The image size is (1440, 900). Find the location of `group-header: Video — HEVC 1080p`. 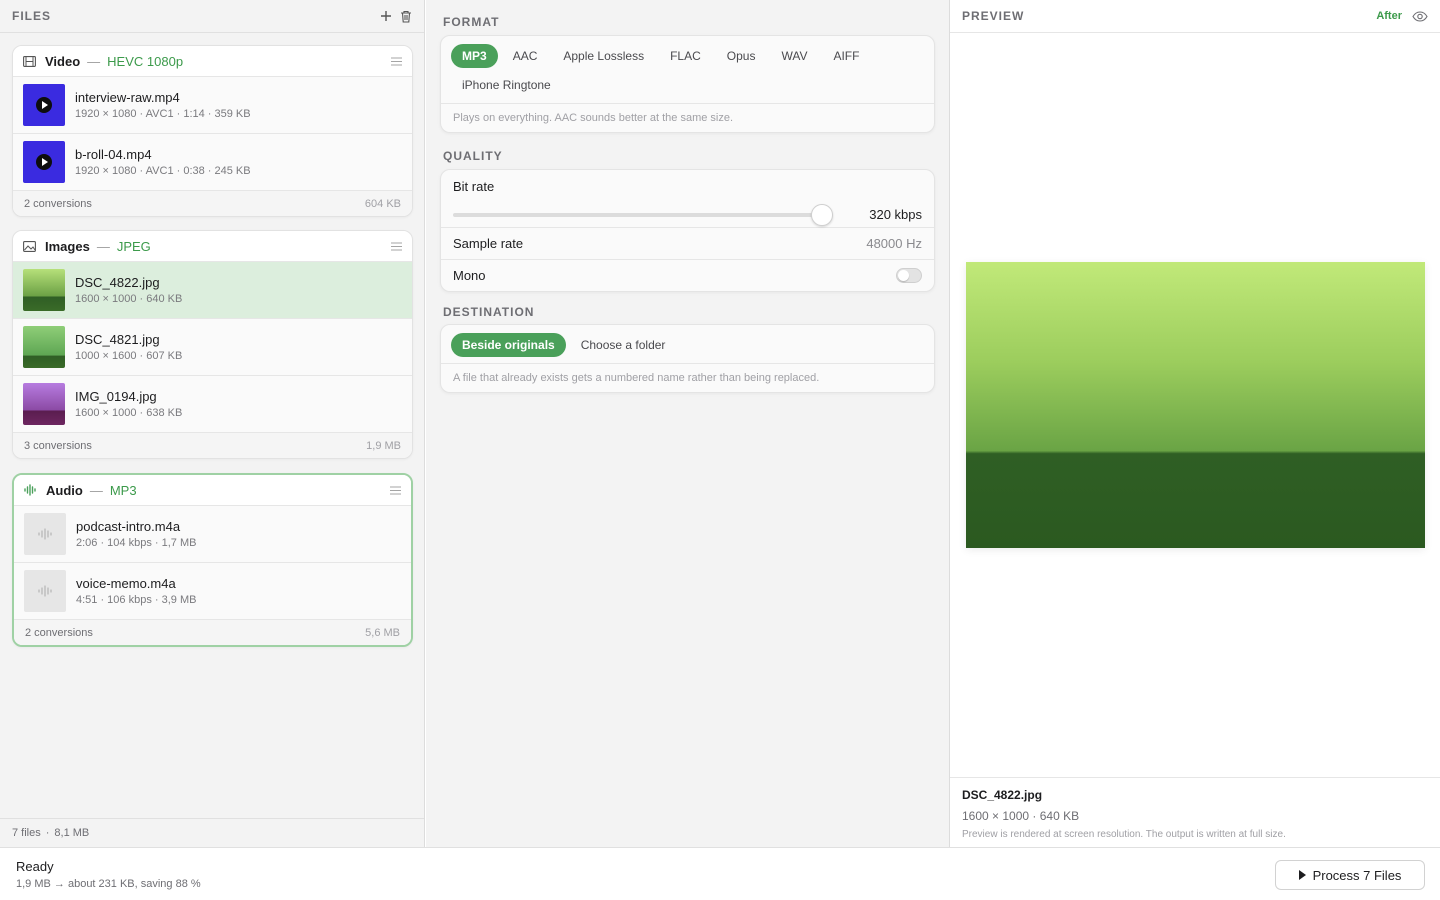

group-header: Video — HEVC 1080p is located at coordinates (212, 61).